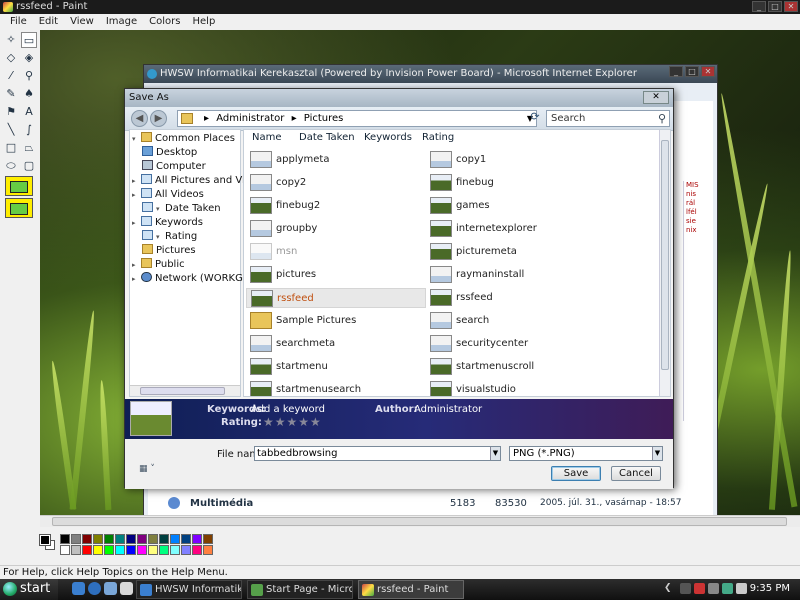 Image resolution: width=800 pixels, height=600 pixels. Describe the element at coordinates (662, 118) in the screenshot. I see `search-icon: ⚲` at that location.